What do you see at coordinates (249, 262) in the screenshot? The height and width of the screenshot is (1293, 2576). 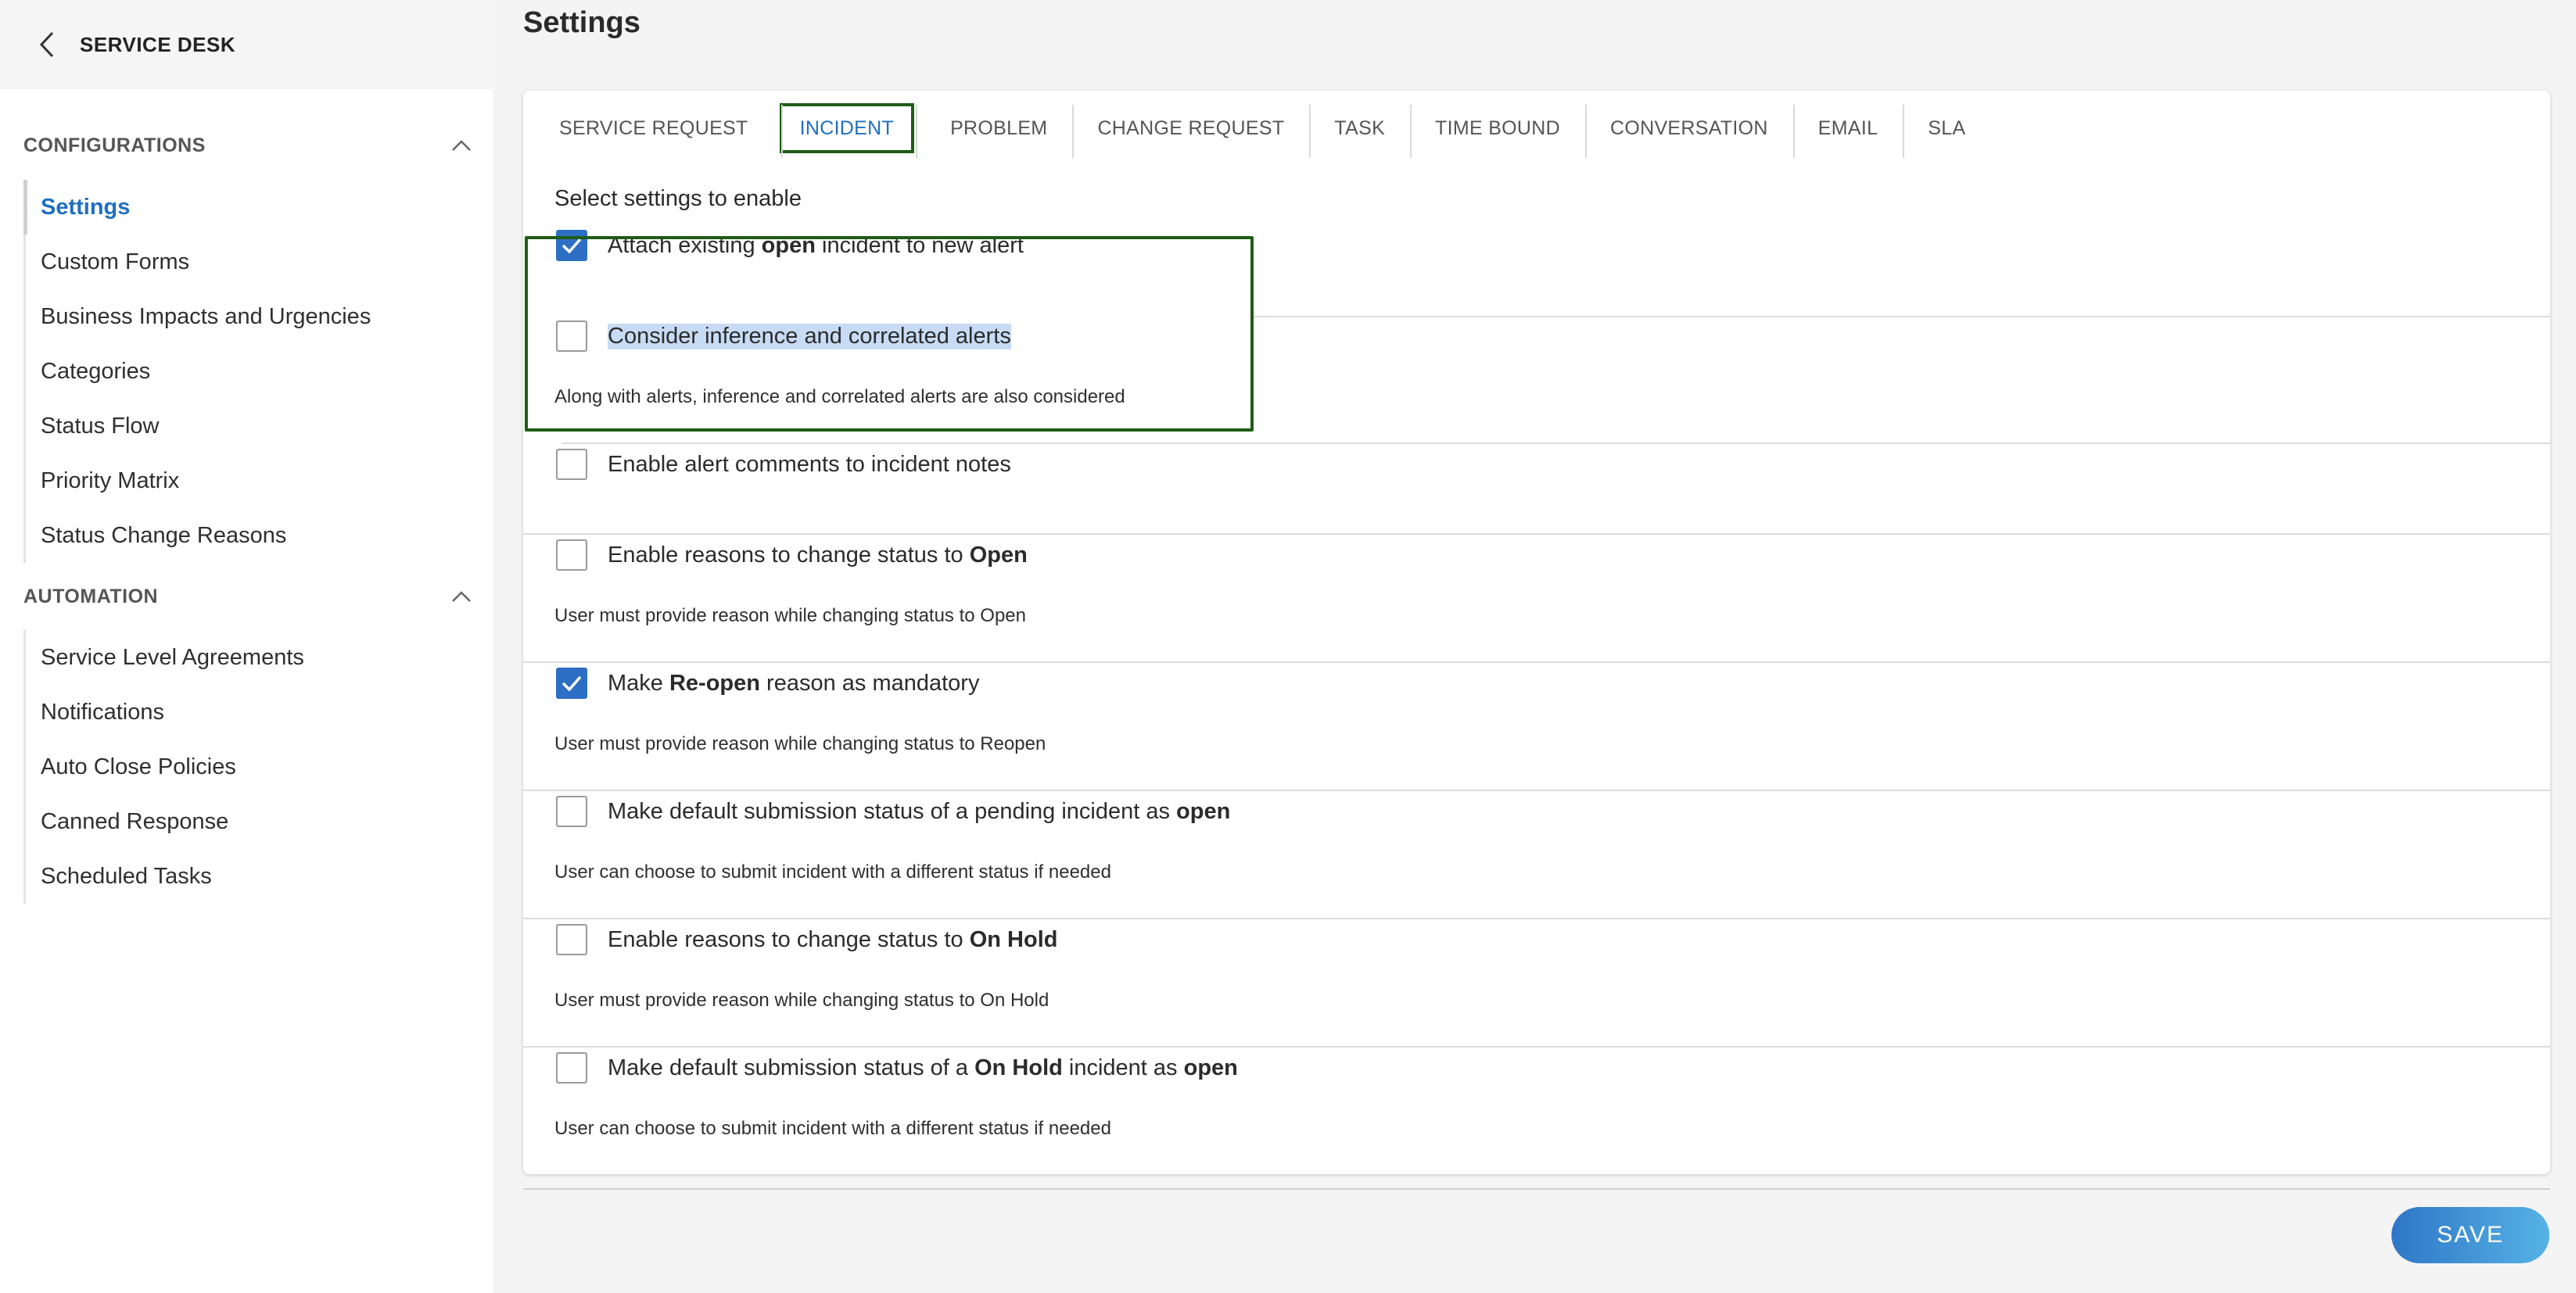 I see `sidebar-item-custom-forms: Custom Forms` at bounding box center [249, 262].